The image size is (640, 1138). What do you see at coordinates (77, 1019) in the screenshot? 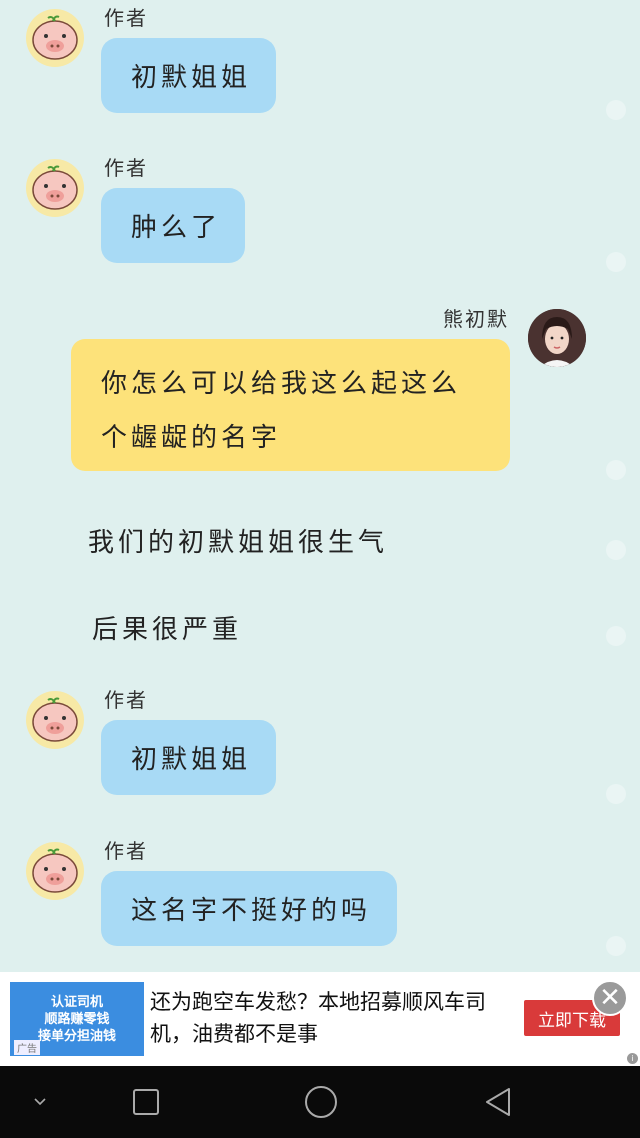
I see `ad-image-text: 顺路赚零钱` at bounding box center [77, 1019].